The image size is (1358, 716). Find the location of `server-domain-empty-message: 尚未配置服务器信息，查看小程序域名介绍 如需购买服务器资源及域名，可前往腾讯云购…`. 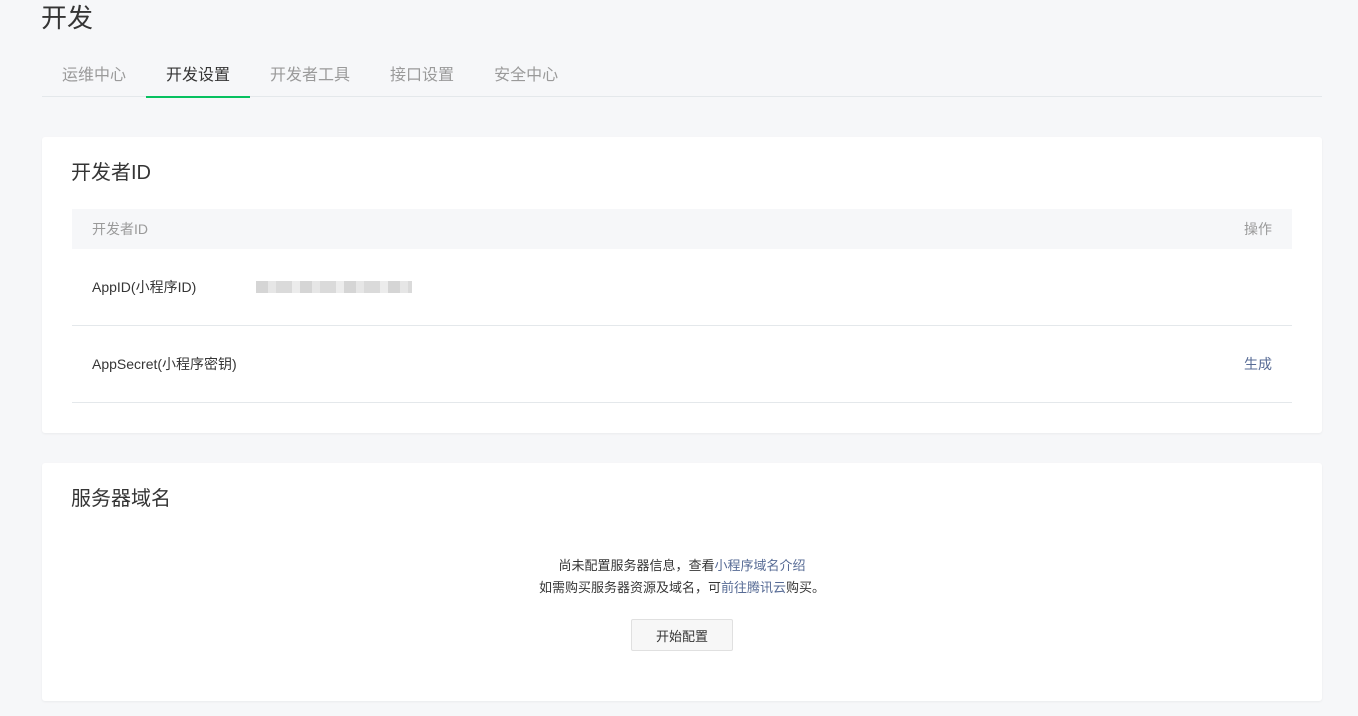

server-domain-empty-message: 尚未配置服务器信息，查看小程序域名介绍 如需购买服务器资源及域名，可前往腾讯云购… is located at coordinates (682, 577).